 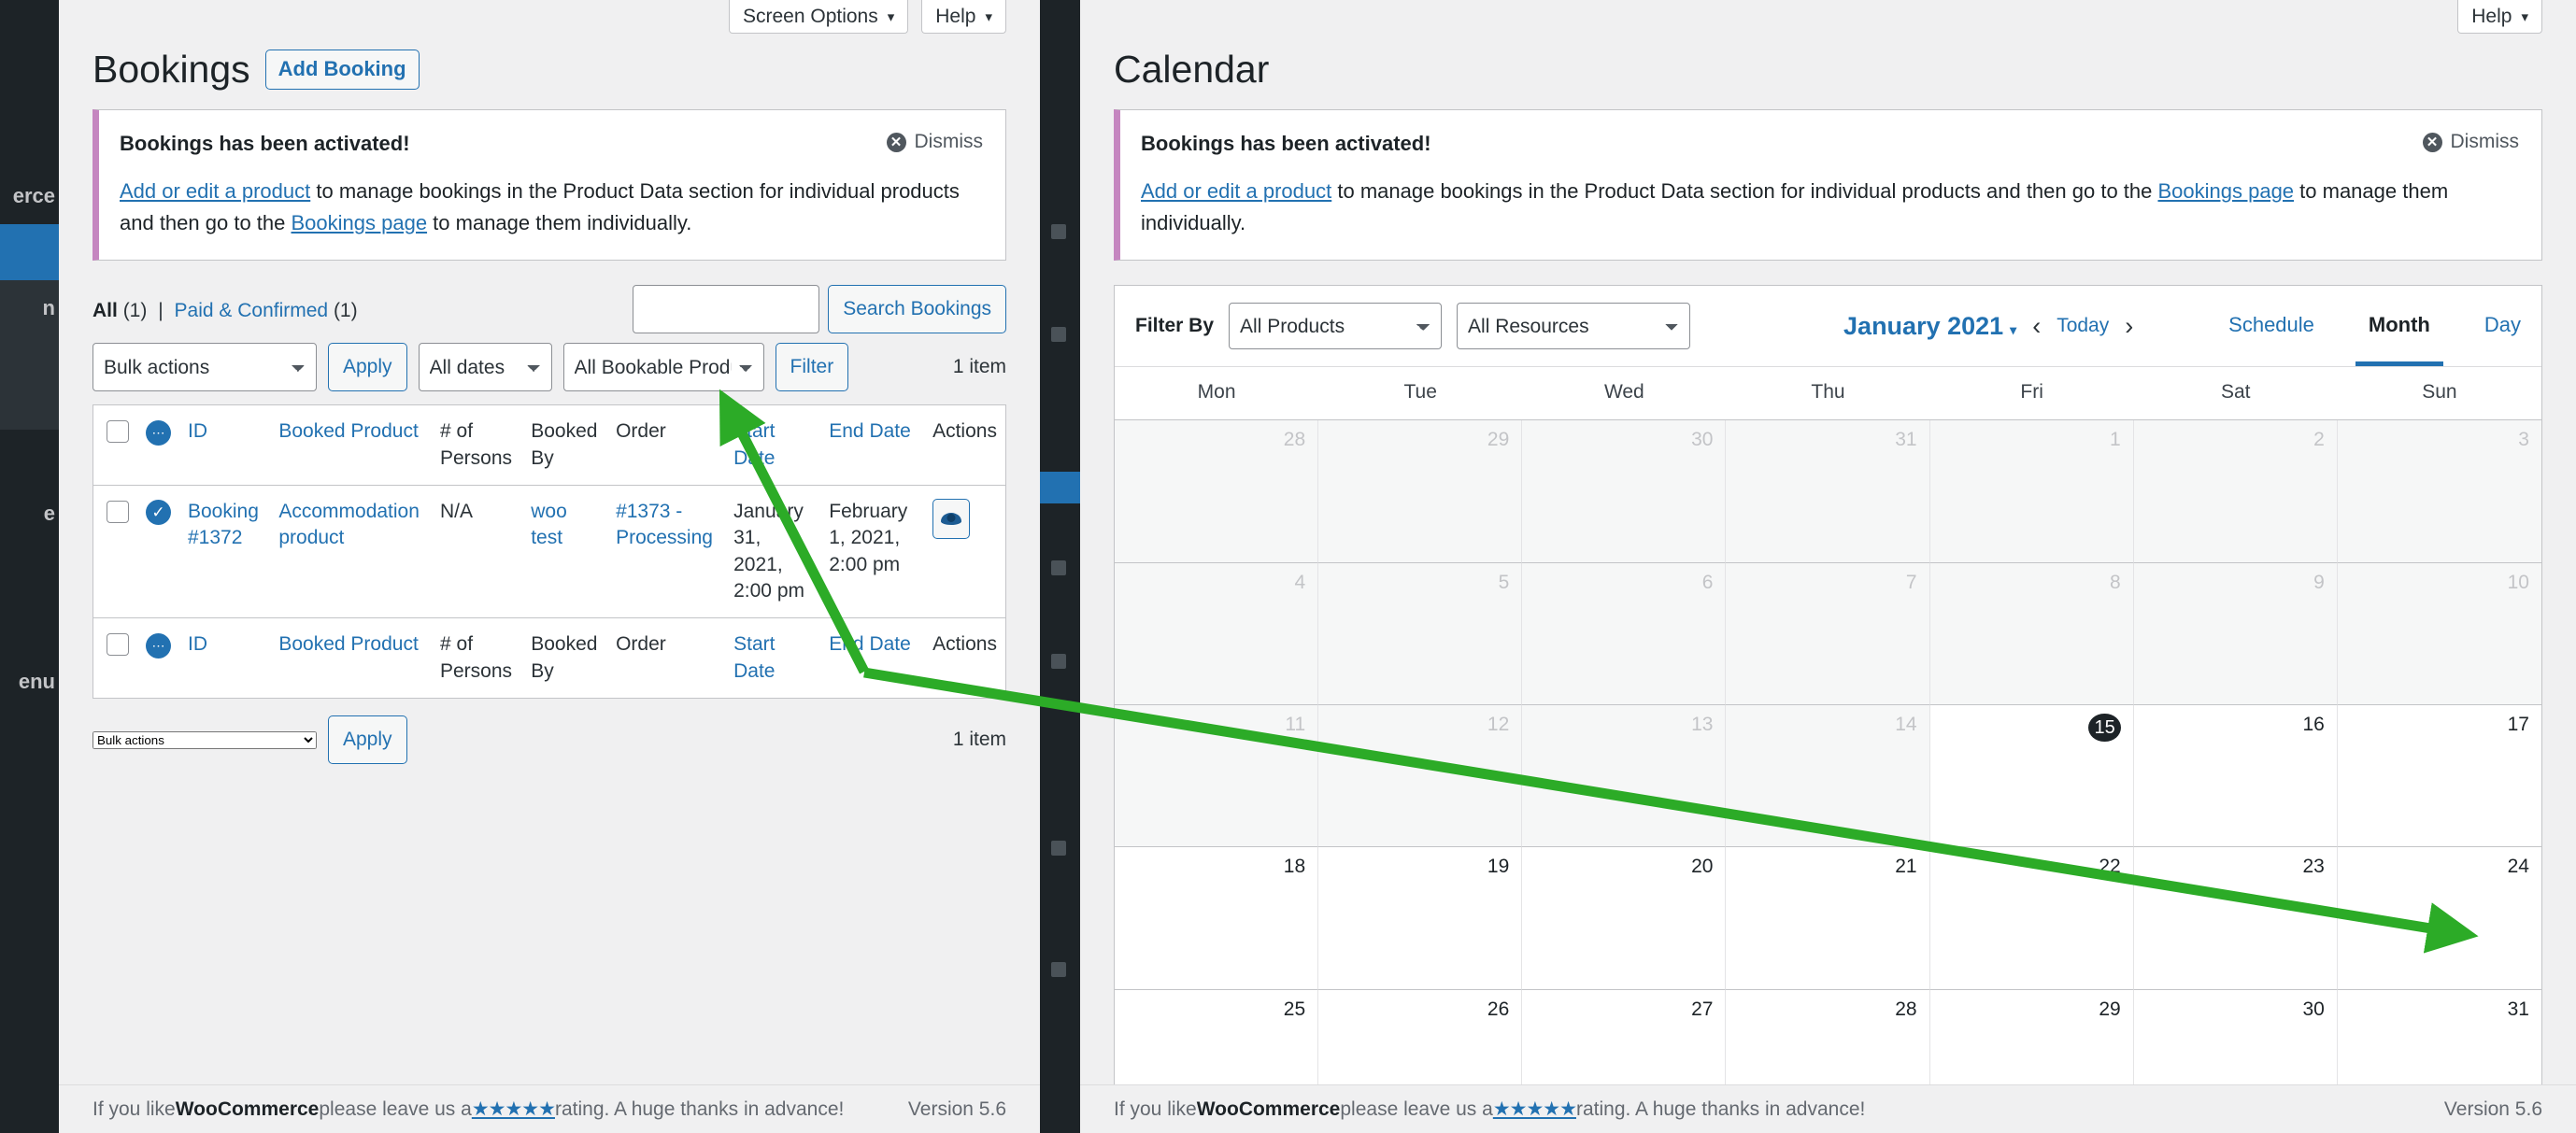 What do you see at coordinates (2031, 918) in the screenshot?
I see `calendar-day-22: 22` at bounding box center [2031, 918].